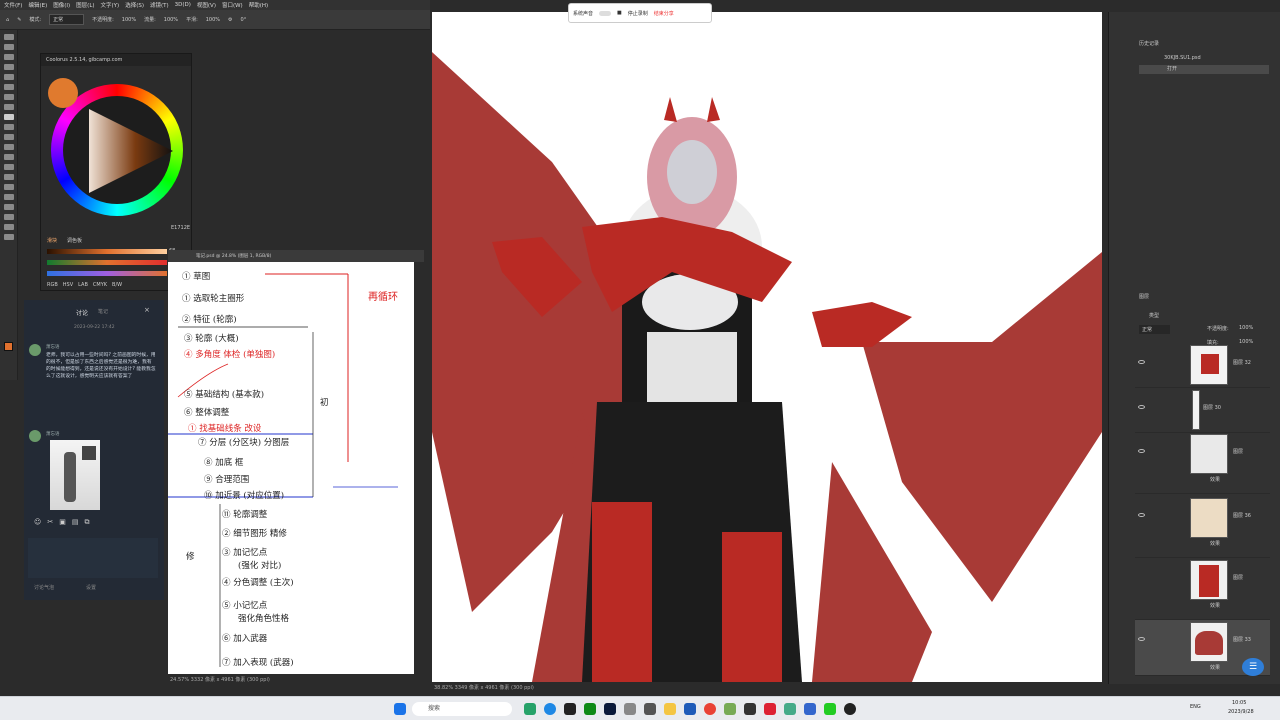 This screenshot has width=1280, height=720. Describe the element at coordinates (100, 285) in the screenshot. I see `mode-cmyk: CMYK` at that location.